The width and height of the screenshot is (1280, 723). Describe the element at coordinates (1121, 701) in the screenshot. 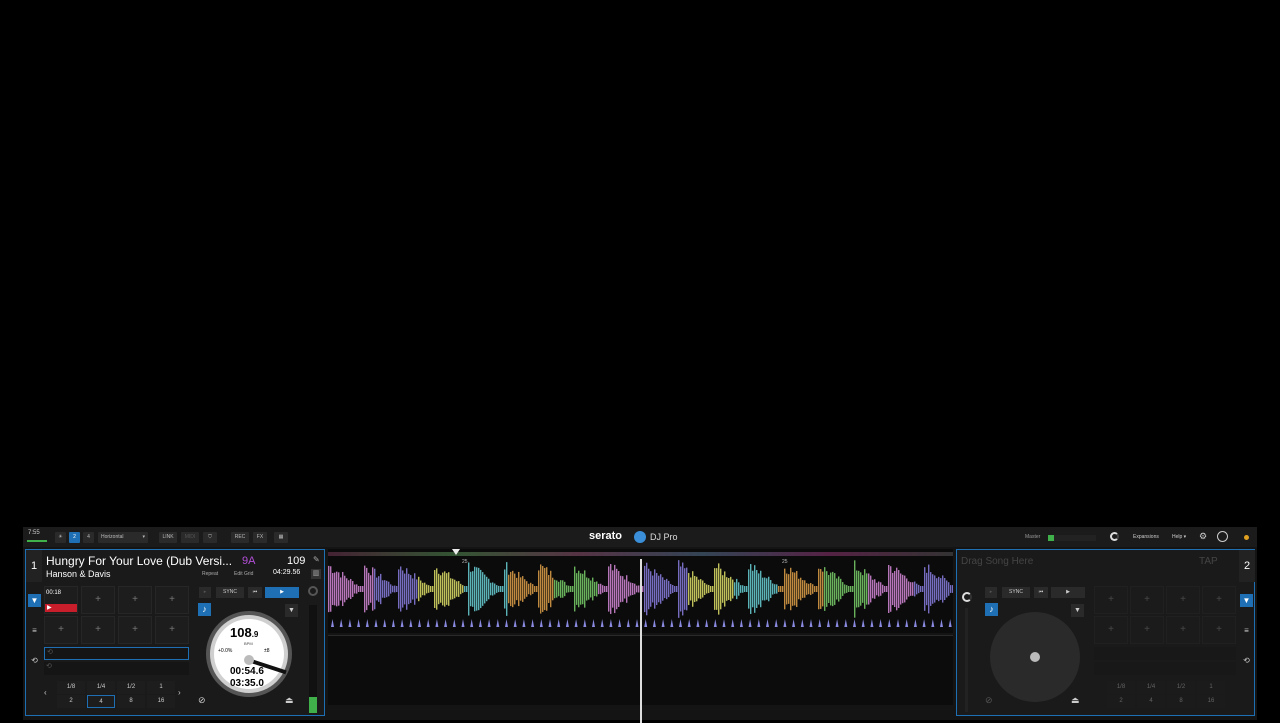

I see `loop2-2: 2` at that location.